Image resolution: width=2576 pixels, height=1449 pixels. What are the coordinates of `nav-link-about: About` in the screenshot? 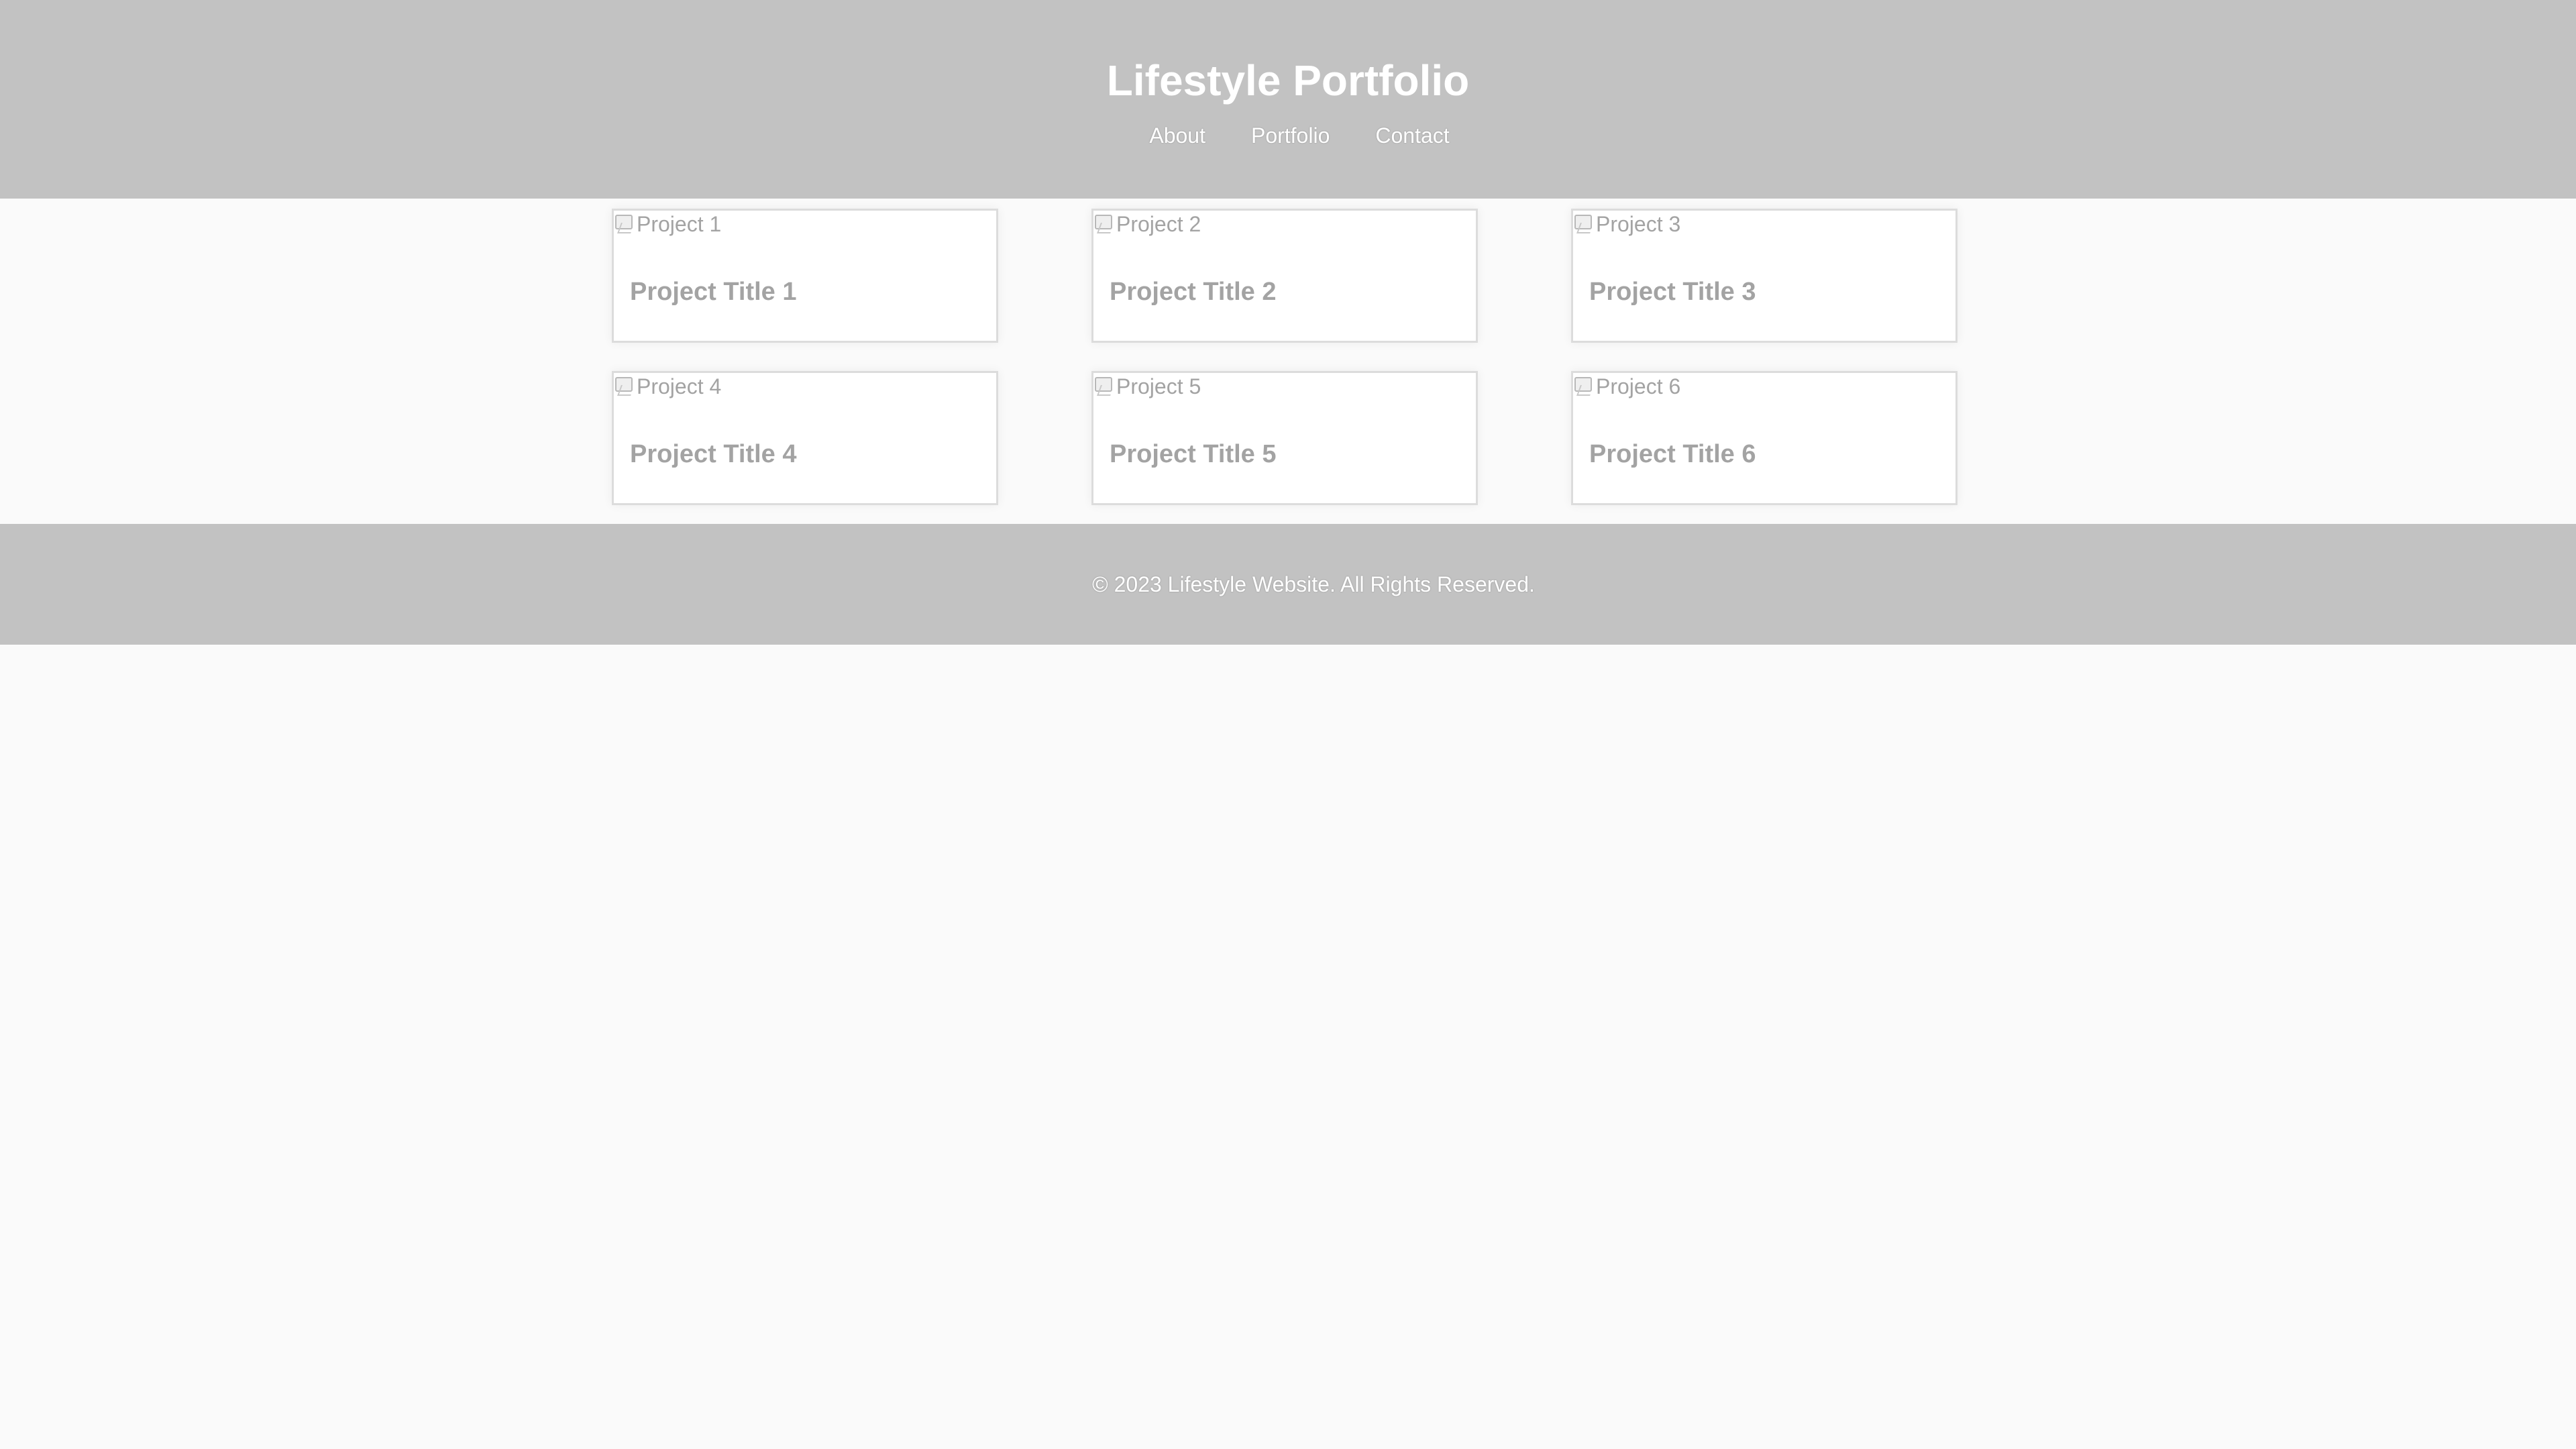 It's located at (1177, 135).